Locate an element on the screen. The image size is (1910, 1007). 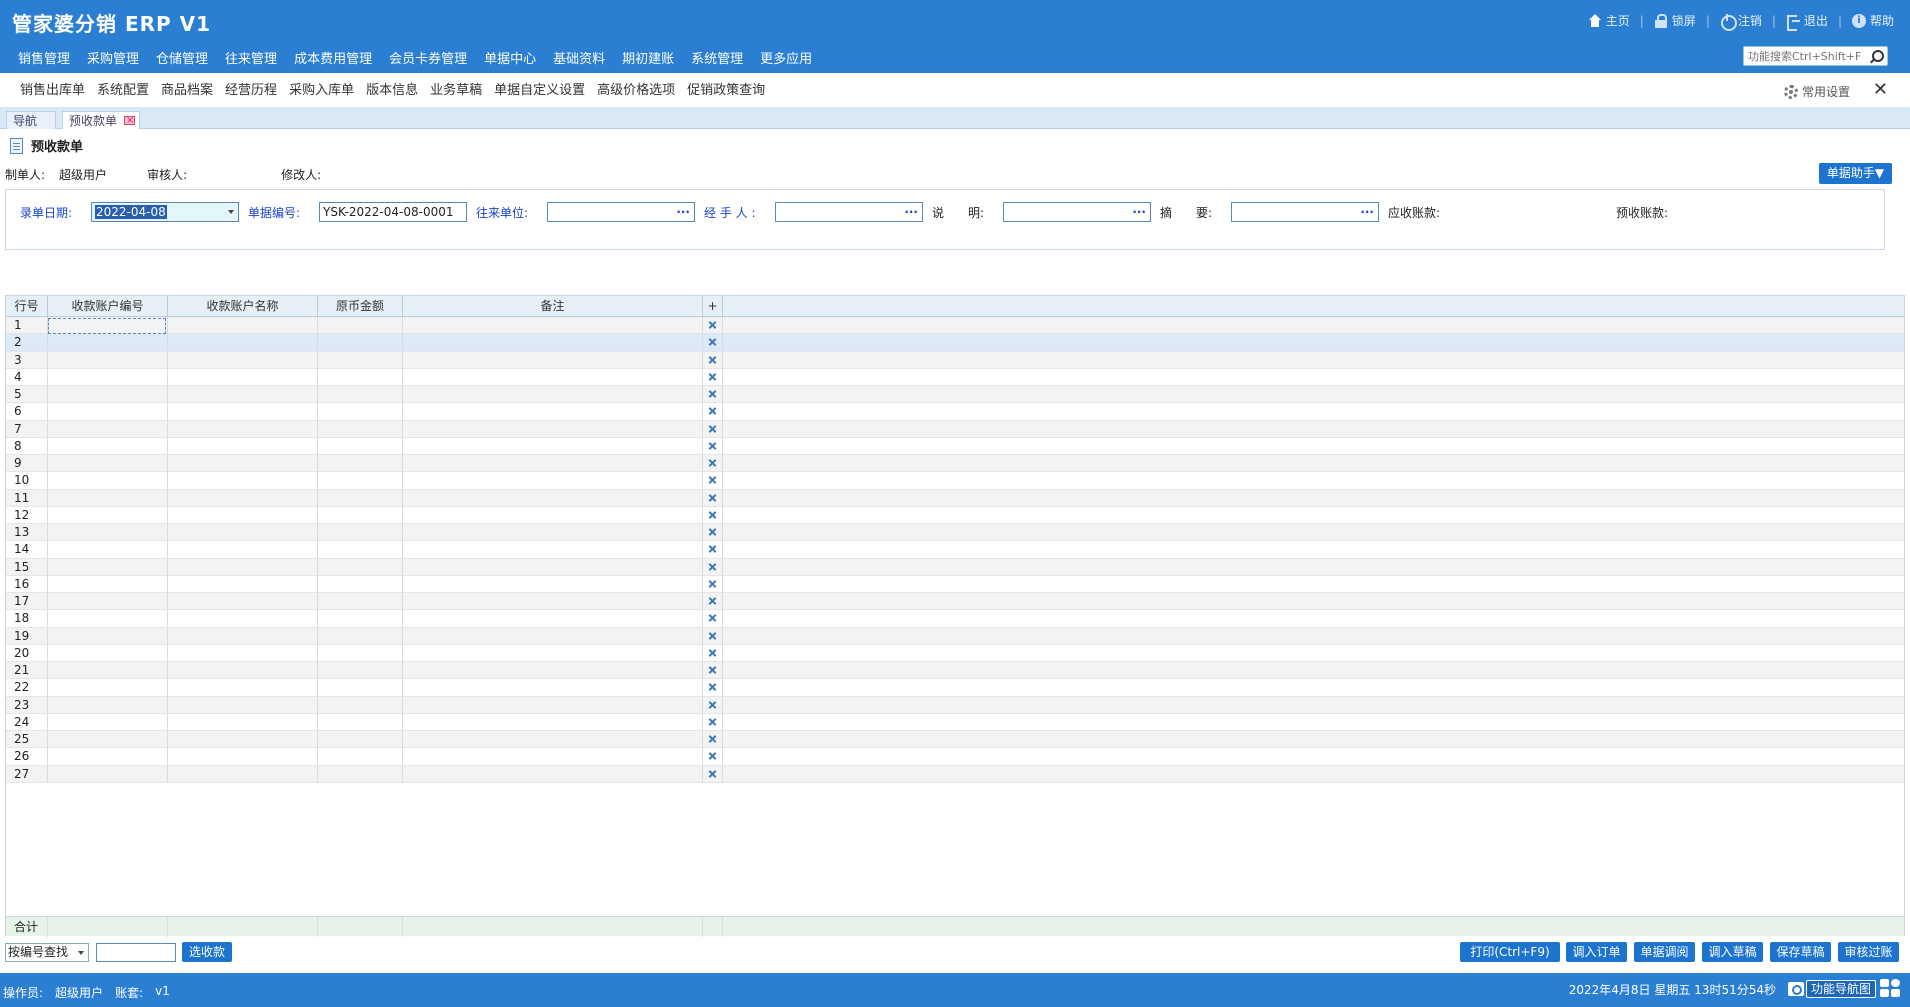
search-type-select: 按编号查找 is located at coordinates (47, 952).